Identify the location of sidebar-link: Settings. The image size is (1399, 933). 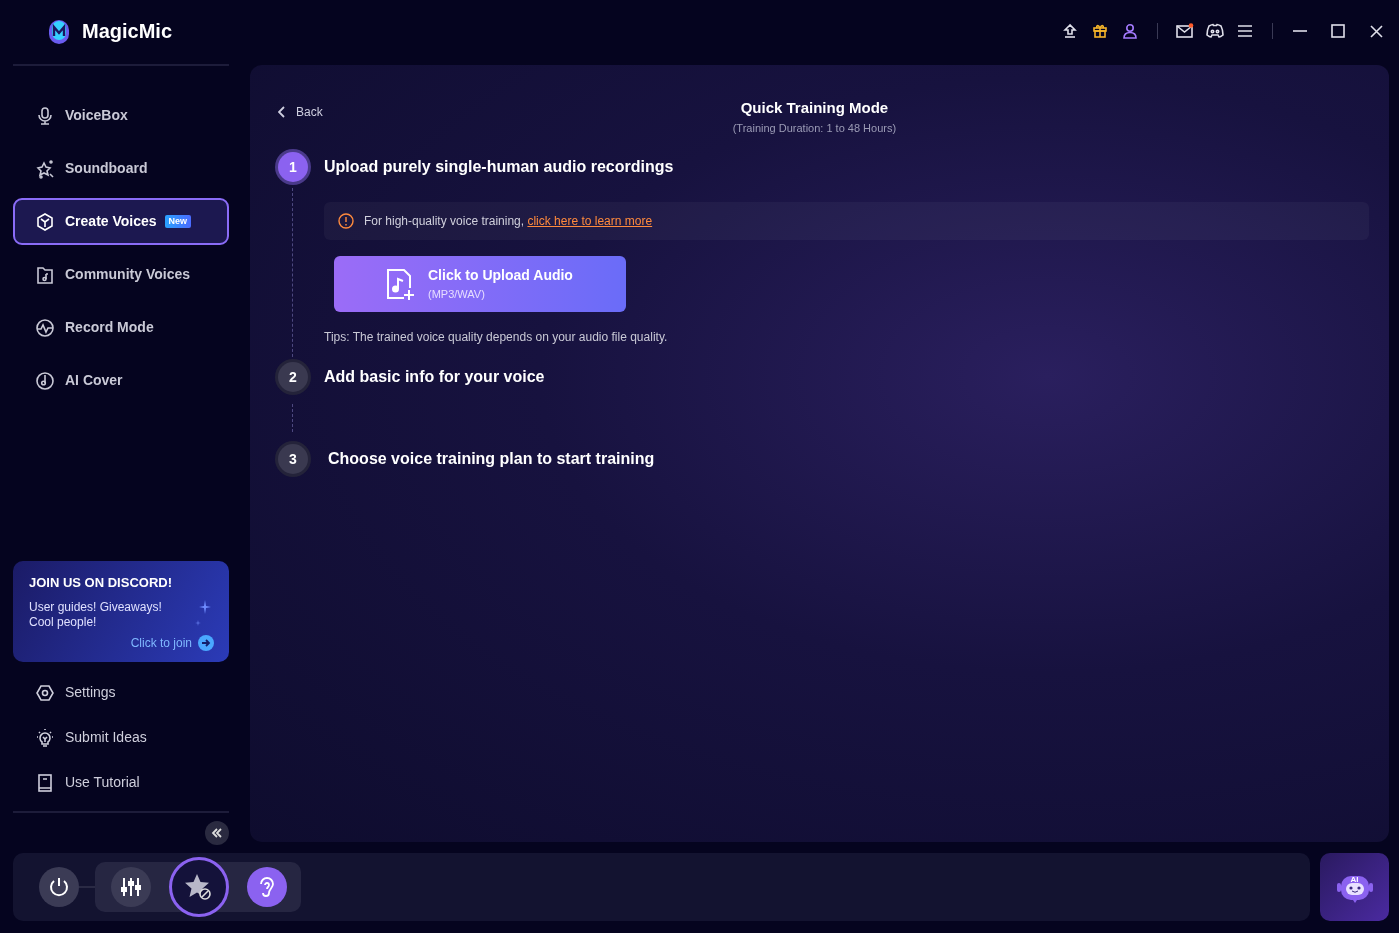
(121, 692).